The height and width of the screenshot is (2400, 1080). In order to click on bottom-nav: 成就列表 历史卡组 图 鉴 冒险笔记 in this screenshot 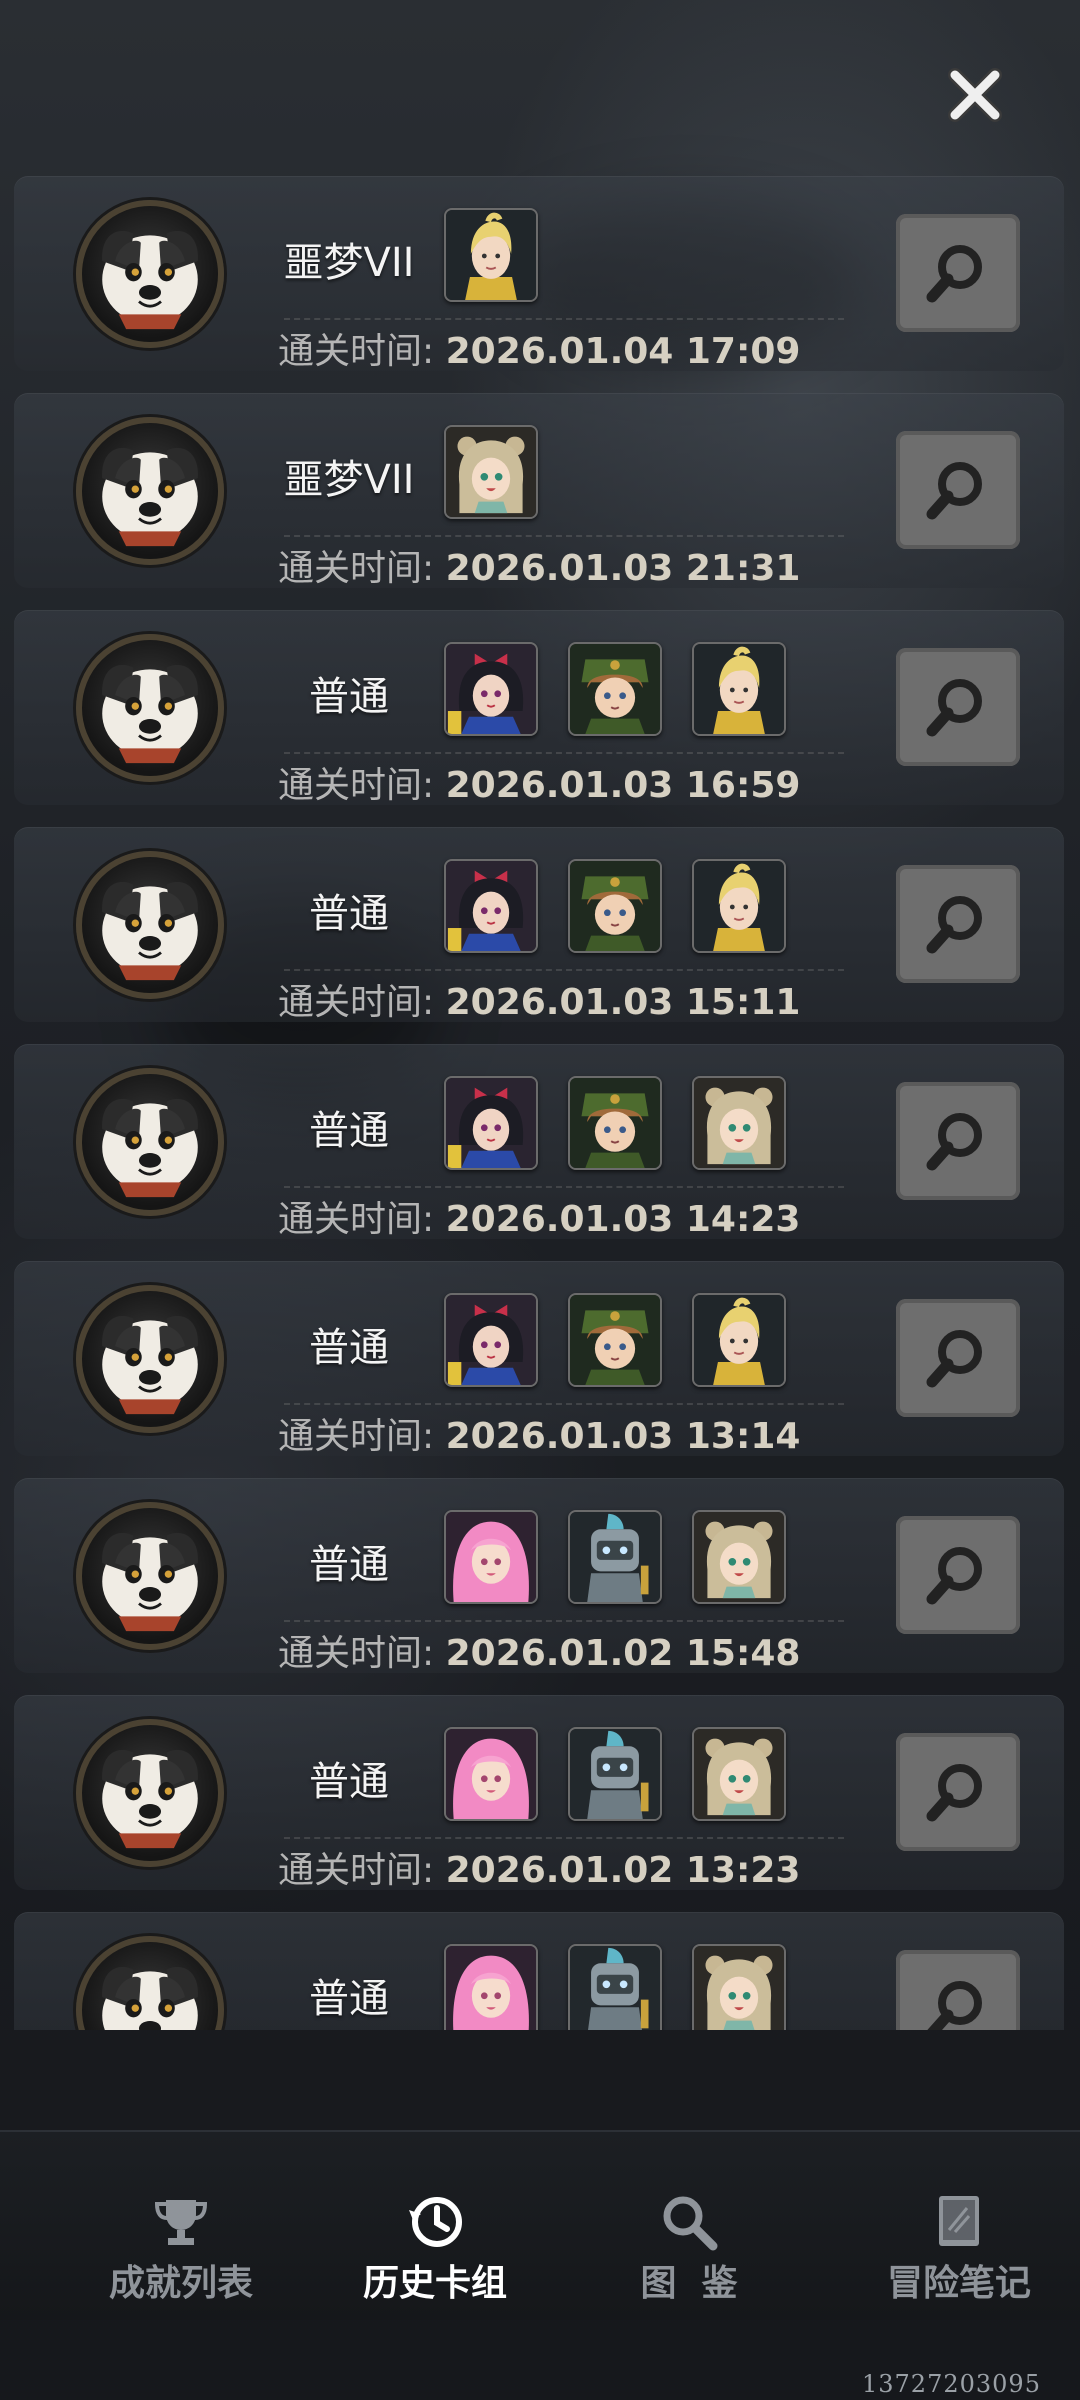, I will do `click(540, 2225)`.